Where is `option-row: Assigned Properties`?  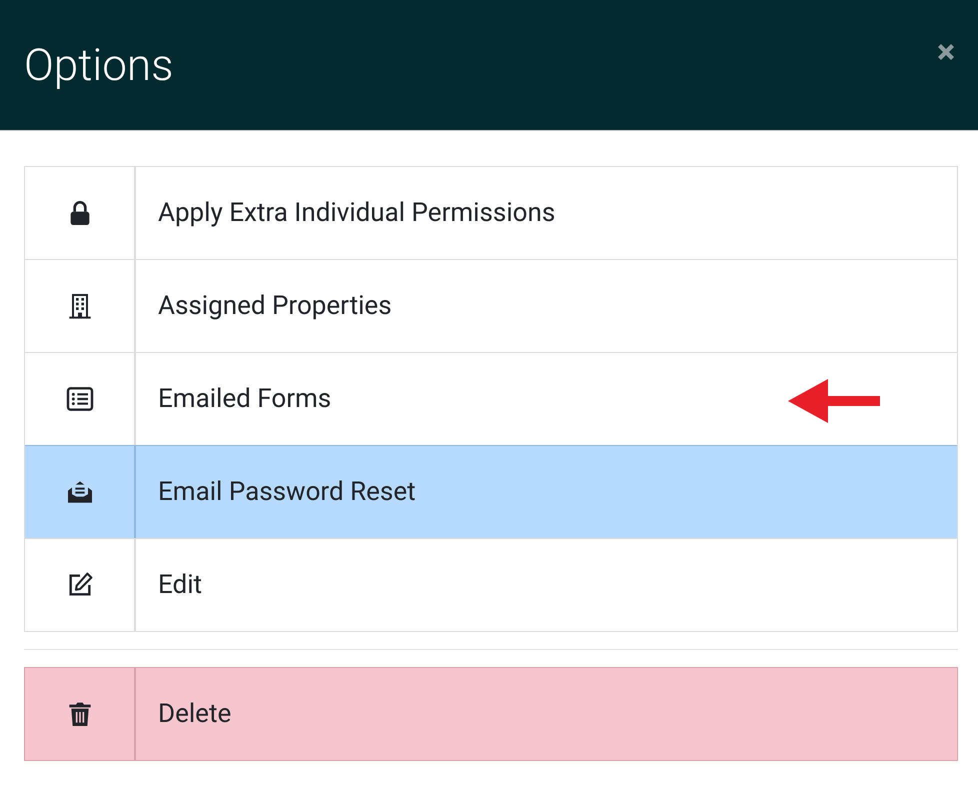 option-row: Assigned Properties is located at coordinates (491, 305).